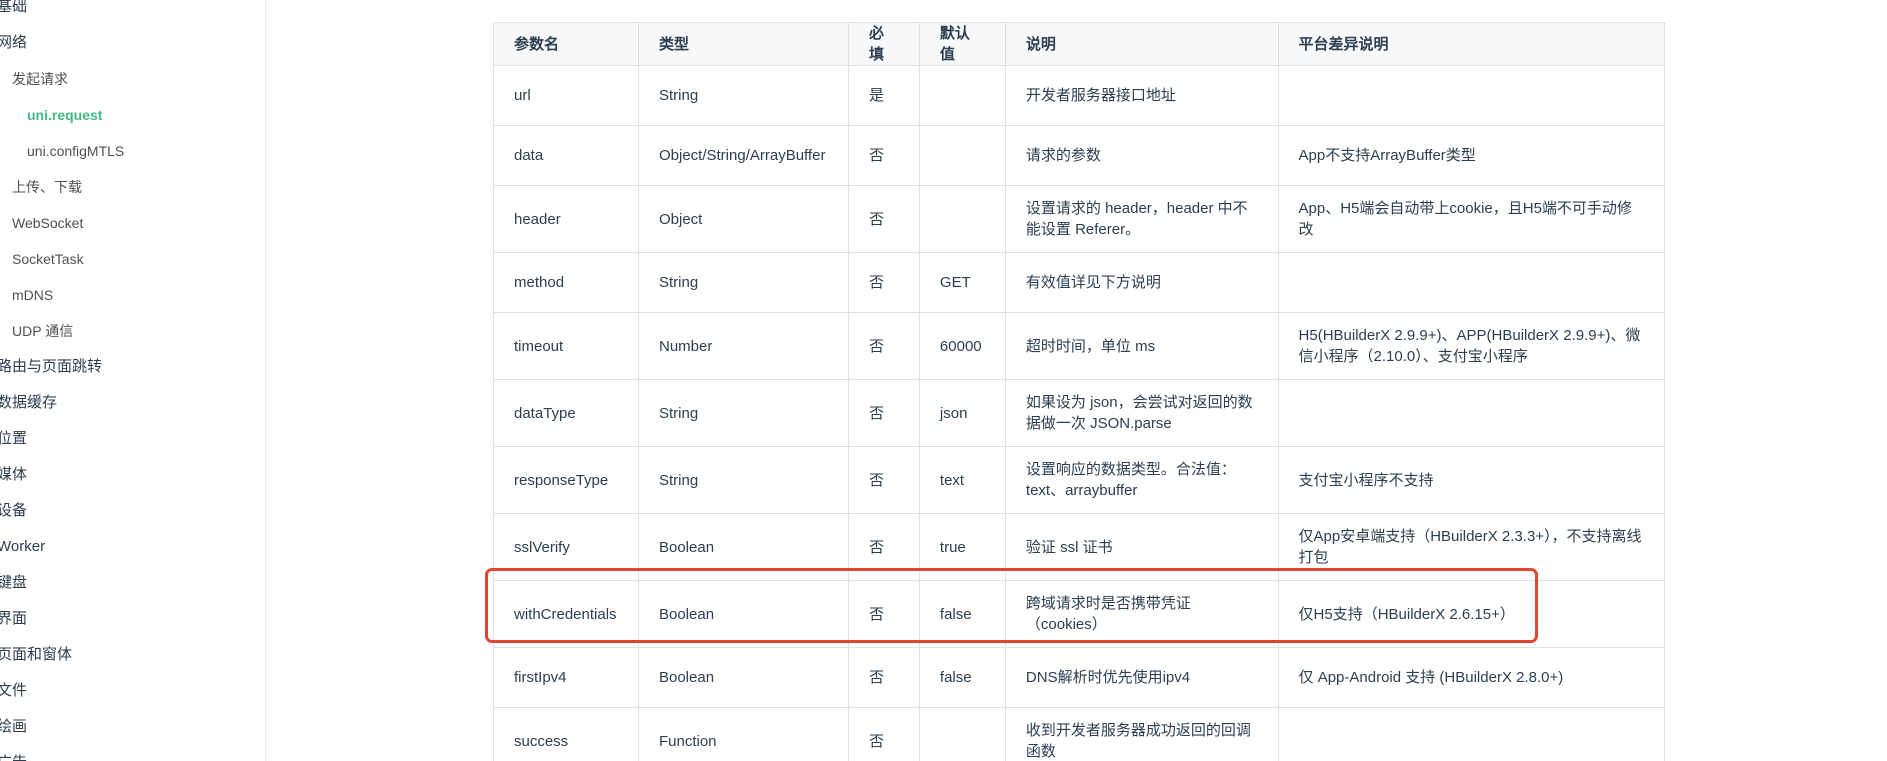 The height and width of the screenshot is (761, 1887). Describe the element at coordinates (743, 44) in the screenshot. I see `column-header: 类型` at that location.